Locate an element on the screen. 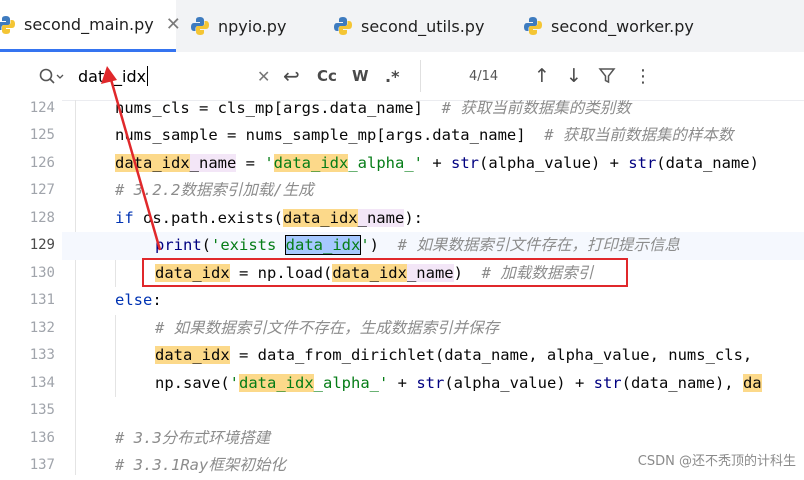 This screenshot has width=804, height=480. annotation-arrow is located at coordinates (131, 158).